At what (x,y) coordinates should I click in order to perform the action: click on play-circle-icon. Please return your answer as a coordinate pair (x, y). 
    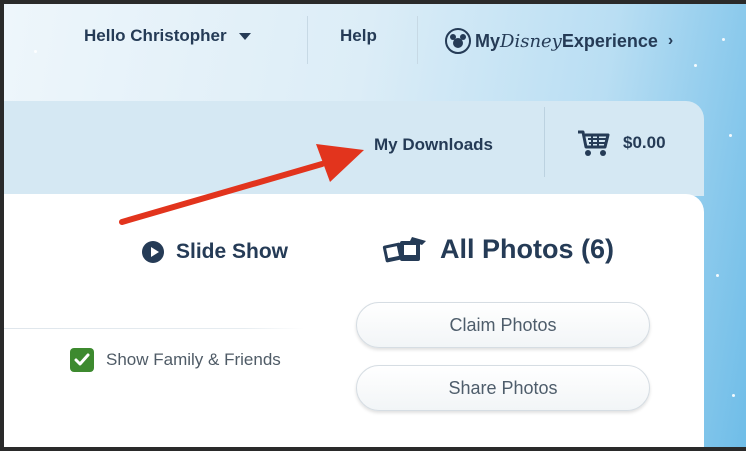
    Looking at the image, I should click on (153, 252).